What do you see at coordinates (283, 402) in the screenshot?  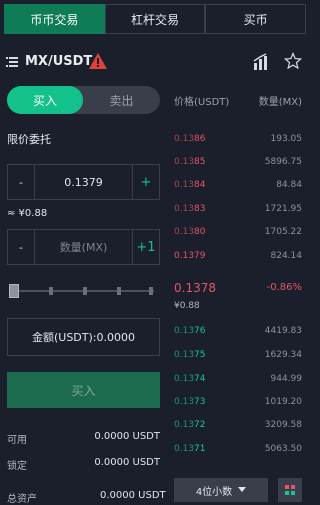 I see `bid-qty: 1019.20` at bounding box center [283, 402].